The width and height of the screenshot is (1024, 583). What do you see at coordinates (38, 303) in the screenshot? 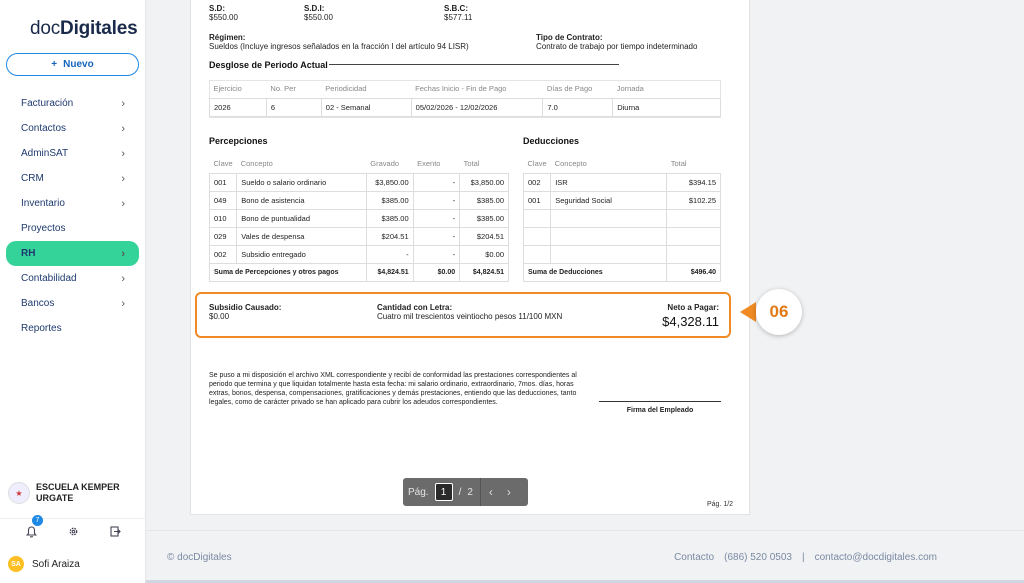
I see `sidebar-item-label: Bancos` at bounding box center [38, 303].